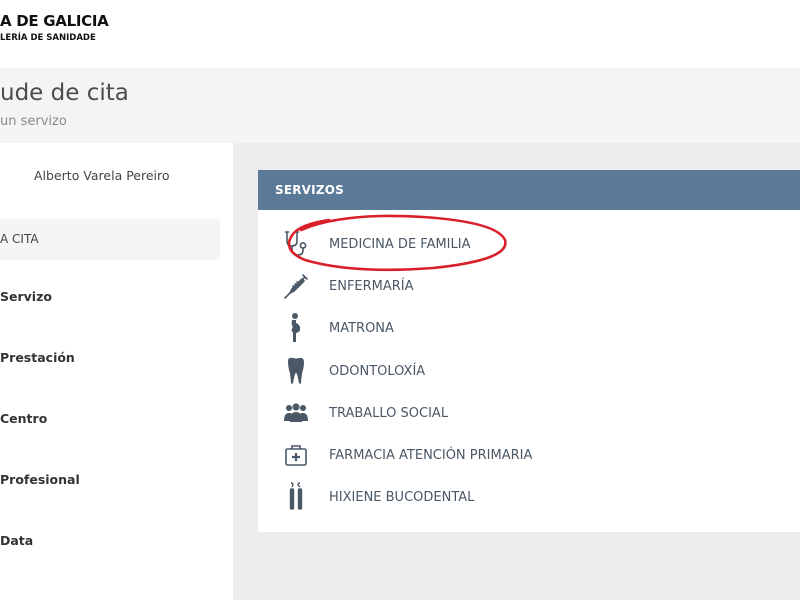 Image resolution: width=800 pixels, height=600 pixels. What do you see at coordinates (533, 497) in the screenshot?
I see `service-item-hixiene-bucodental: HIXIENE BUCODENTAL` at bounding box center [533, 497].